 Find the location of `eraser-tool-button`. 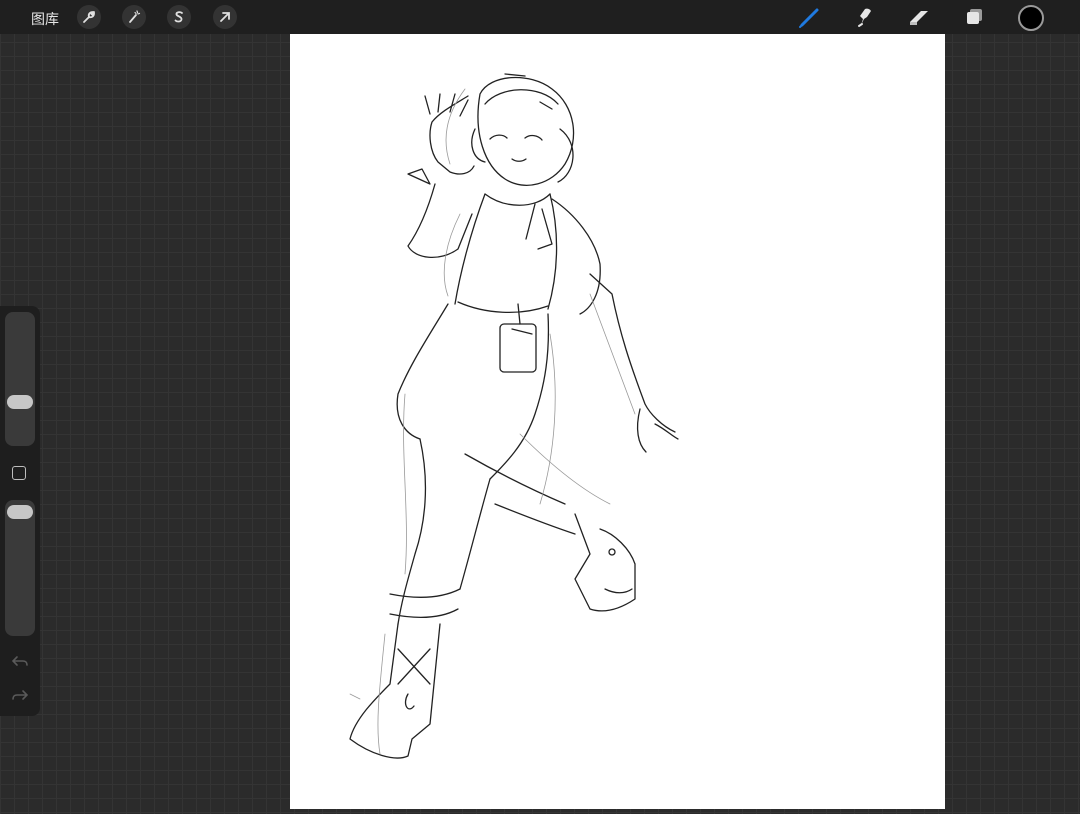

eraser-tool-button is located at coordinates (920, 17).